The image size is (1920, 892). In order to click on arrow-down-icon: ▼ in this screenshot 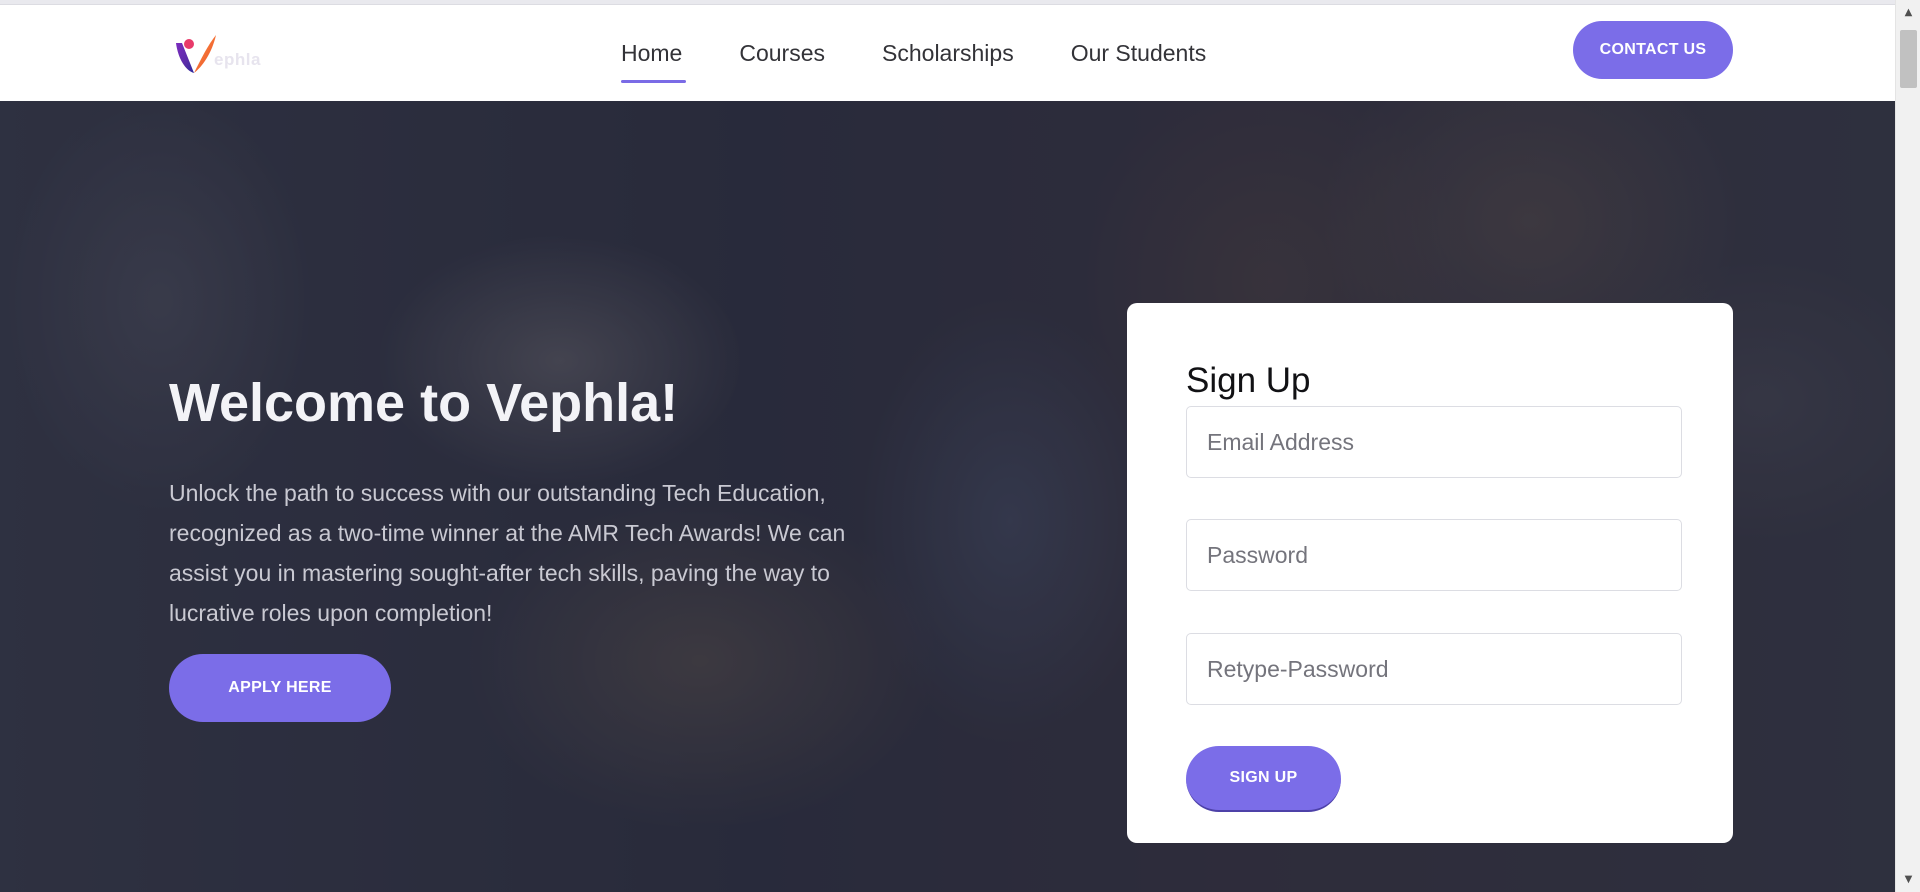, I will do `click(1908, 879)`.